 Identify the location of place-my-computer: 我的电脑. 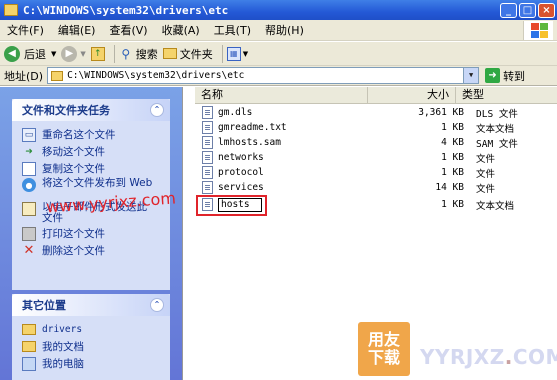
(91, 363).